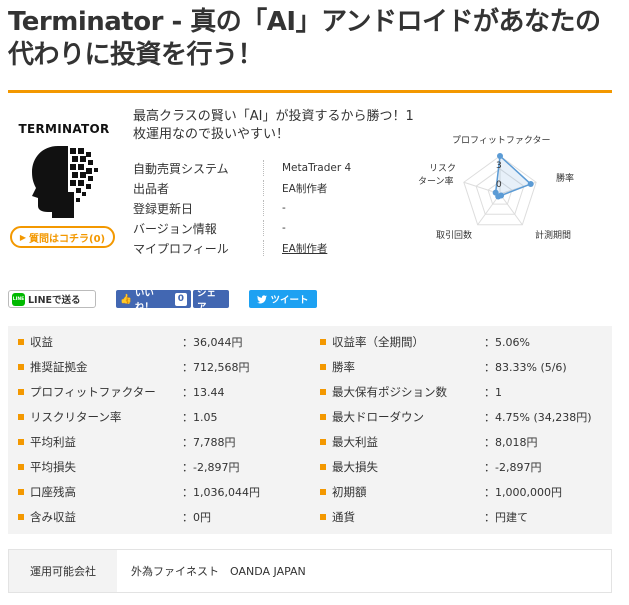 This screenshot has width=629, height=605. What do you see at coordinates (159, 416) in the screenshot?
I see `stat-item: リスクリターン率 ：1.05` at bounding box center [159, 416].